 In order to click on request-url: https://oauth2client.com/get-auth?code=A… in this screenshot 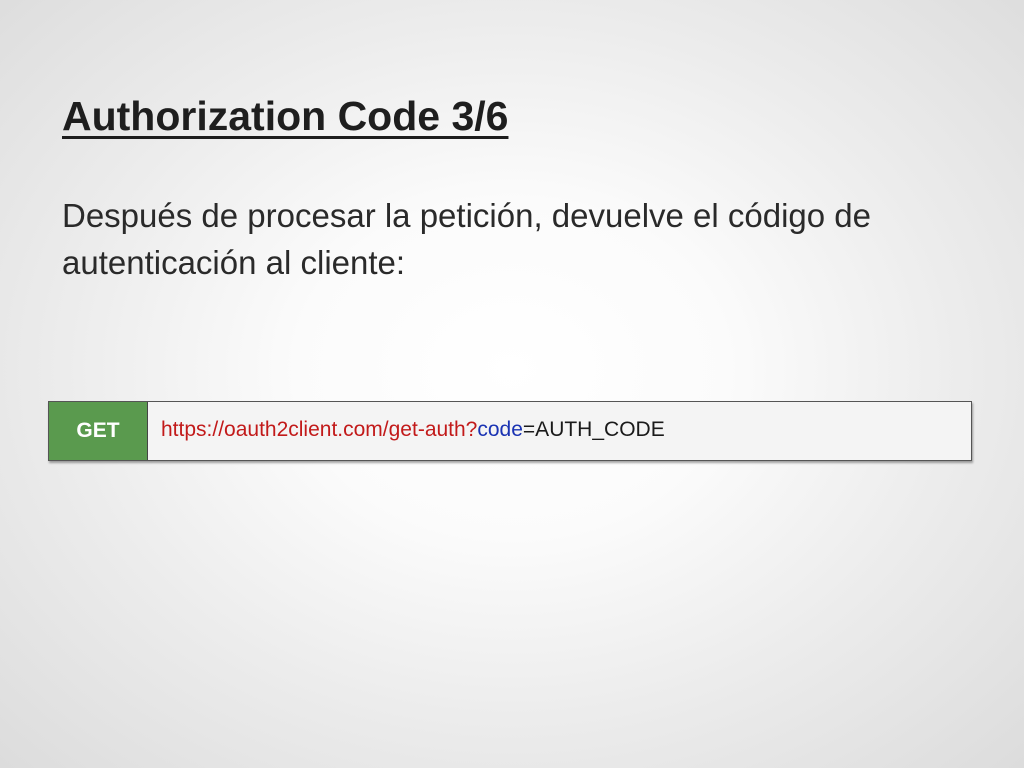, I will do `click(559, 431)`.